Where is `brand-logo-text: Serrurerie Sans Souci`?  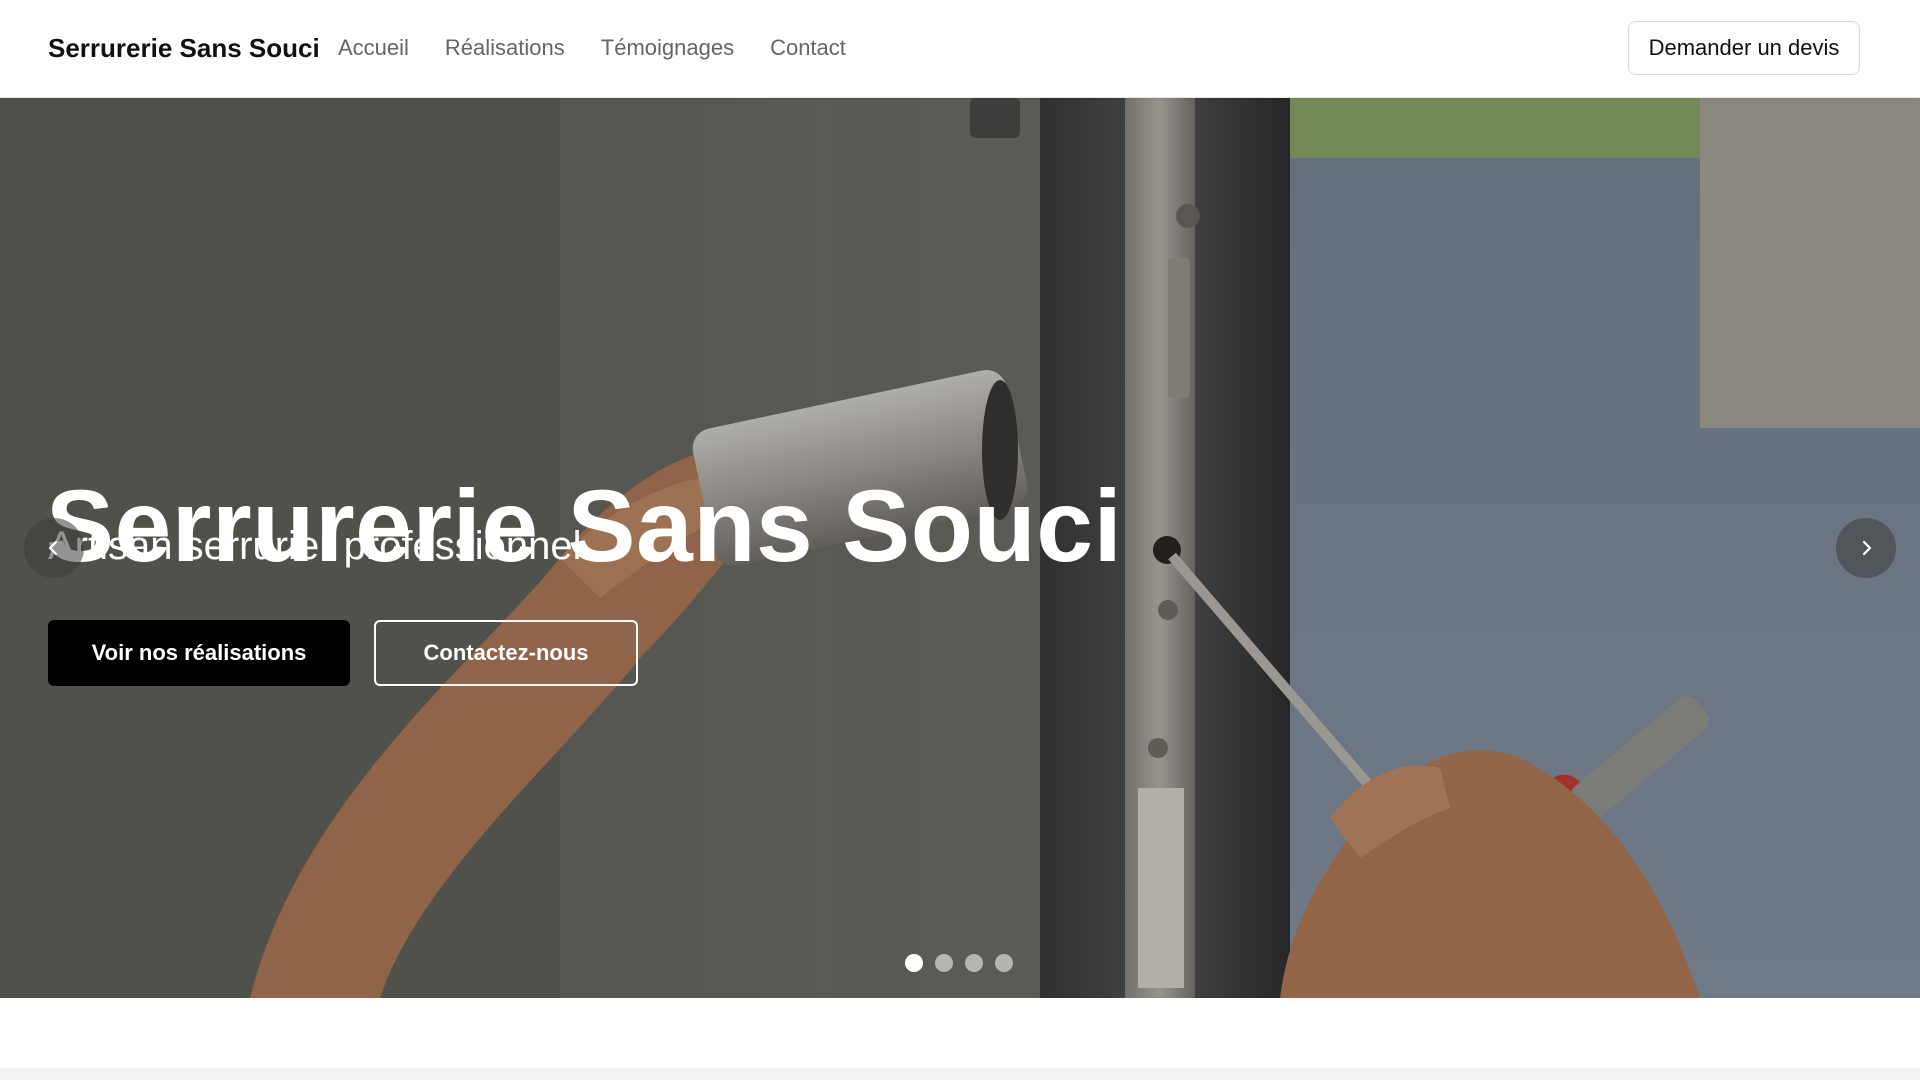 brand-logo-text: Serrurerie Sans Souci is located at coordinates (184, 48).